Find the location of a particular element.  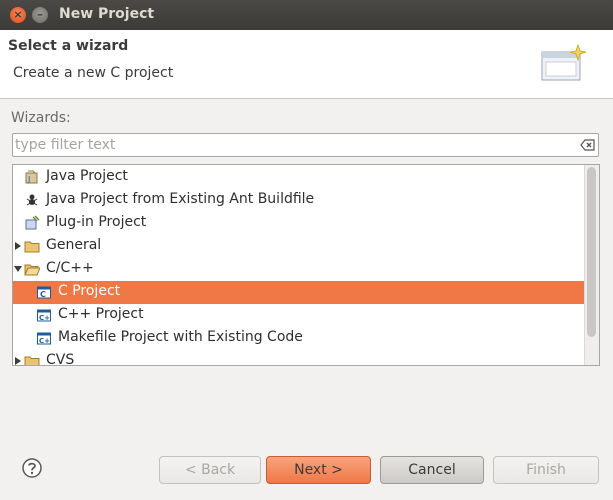

tree-item-label: Plug-in Project is located at coordinates (96, 222).